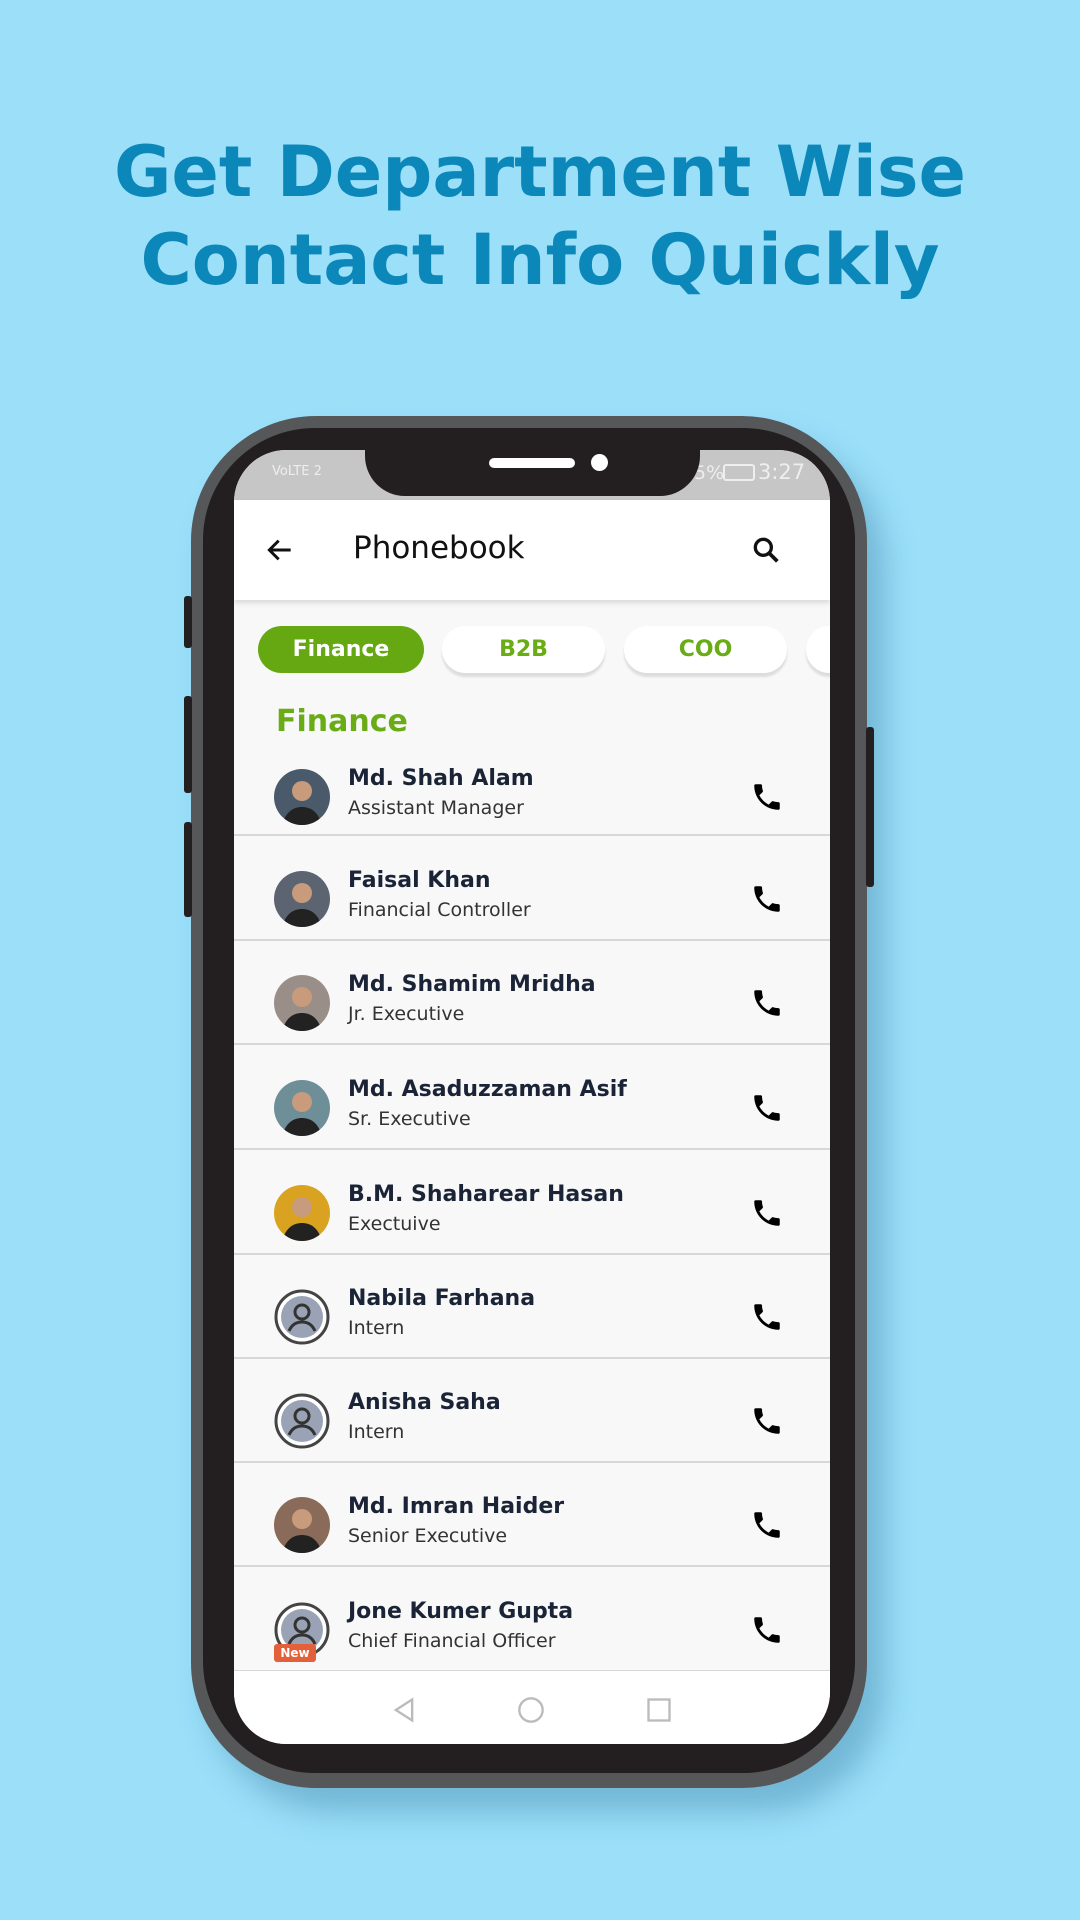 This screenshot has width=1080, height=1920. Describe the element at coordinates (439, 548) in the screenshot. I see `page-title: Phonebook` at that location.